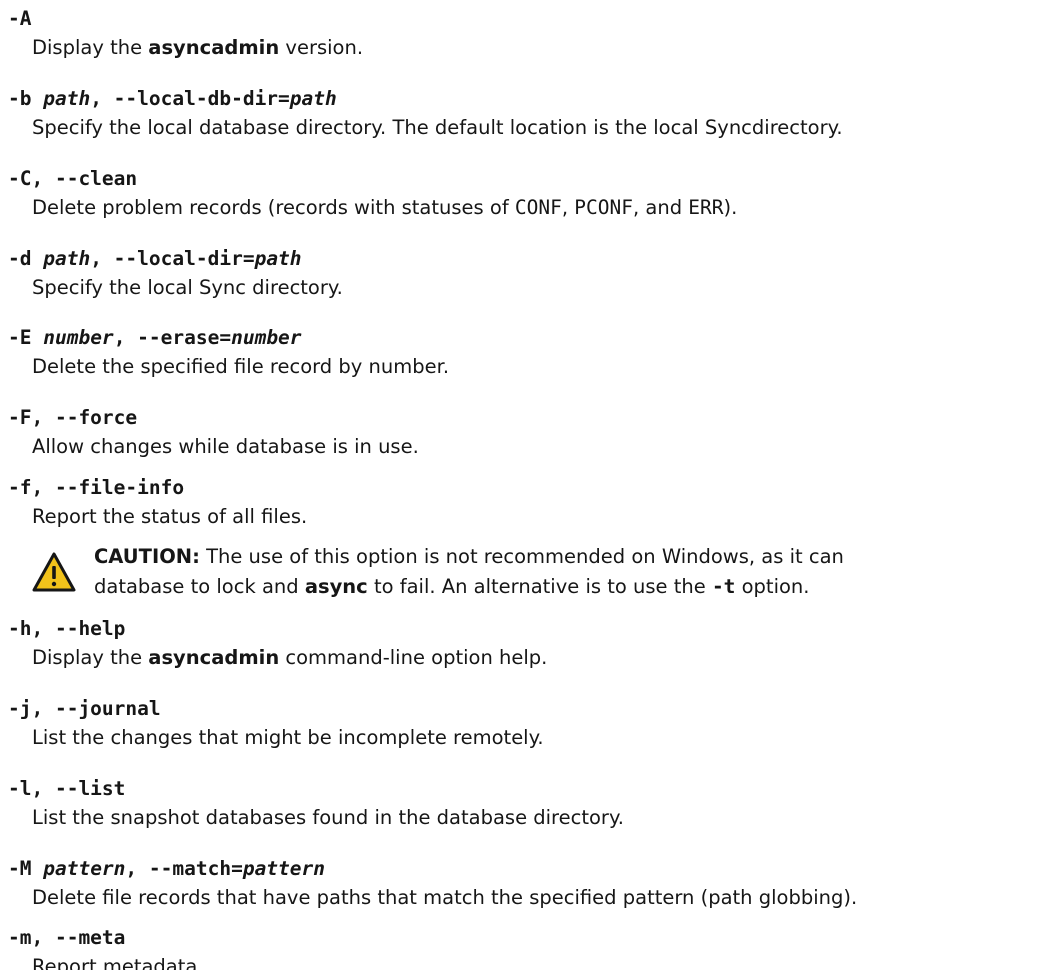 The image size is (1047, 970). I want to click on text-run: , --match=, so click(184, 868).